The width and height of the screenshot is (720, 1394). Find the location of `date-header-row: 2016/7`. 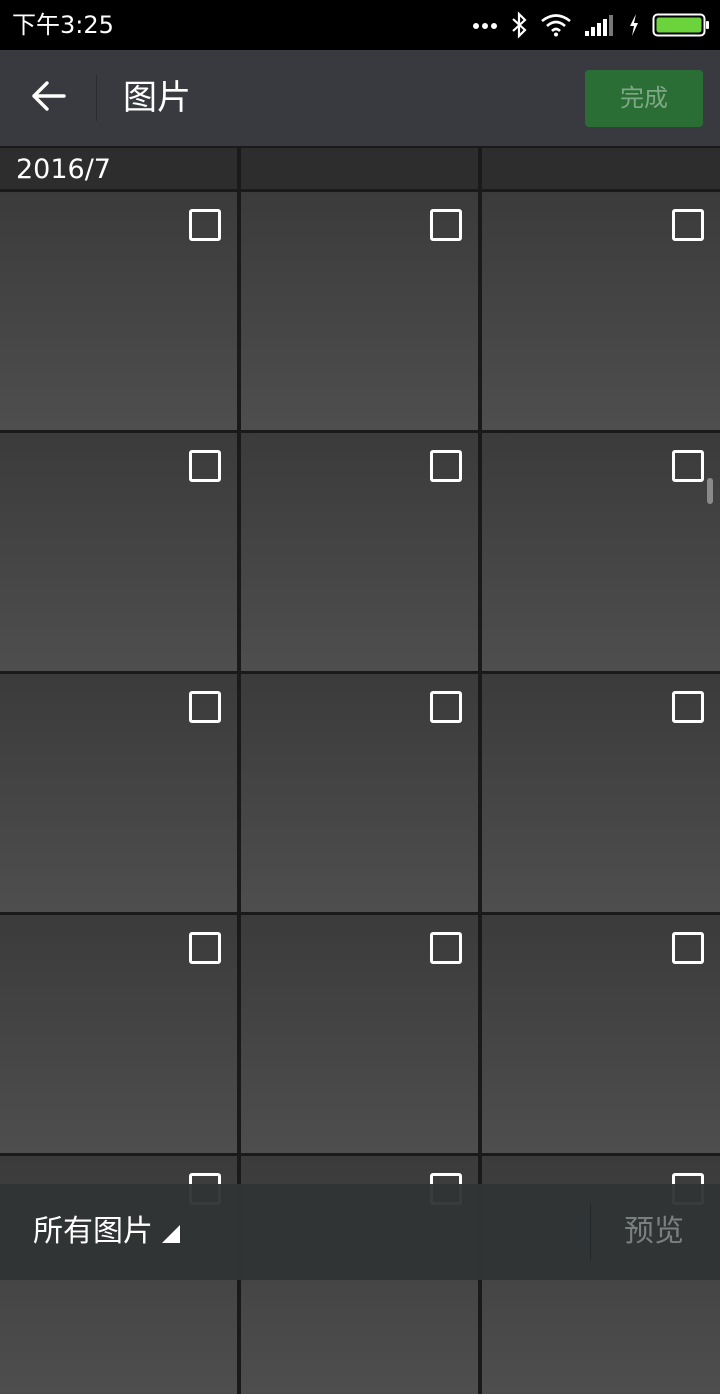

date-header-row: 2016/7 is located at coordinates (360, 168).